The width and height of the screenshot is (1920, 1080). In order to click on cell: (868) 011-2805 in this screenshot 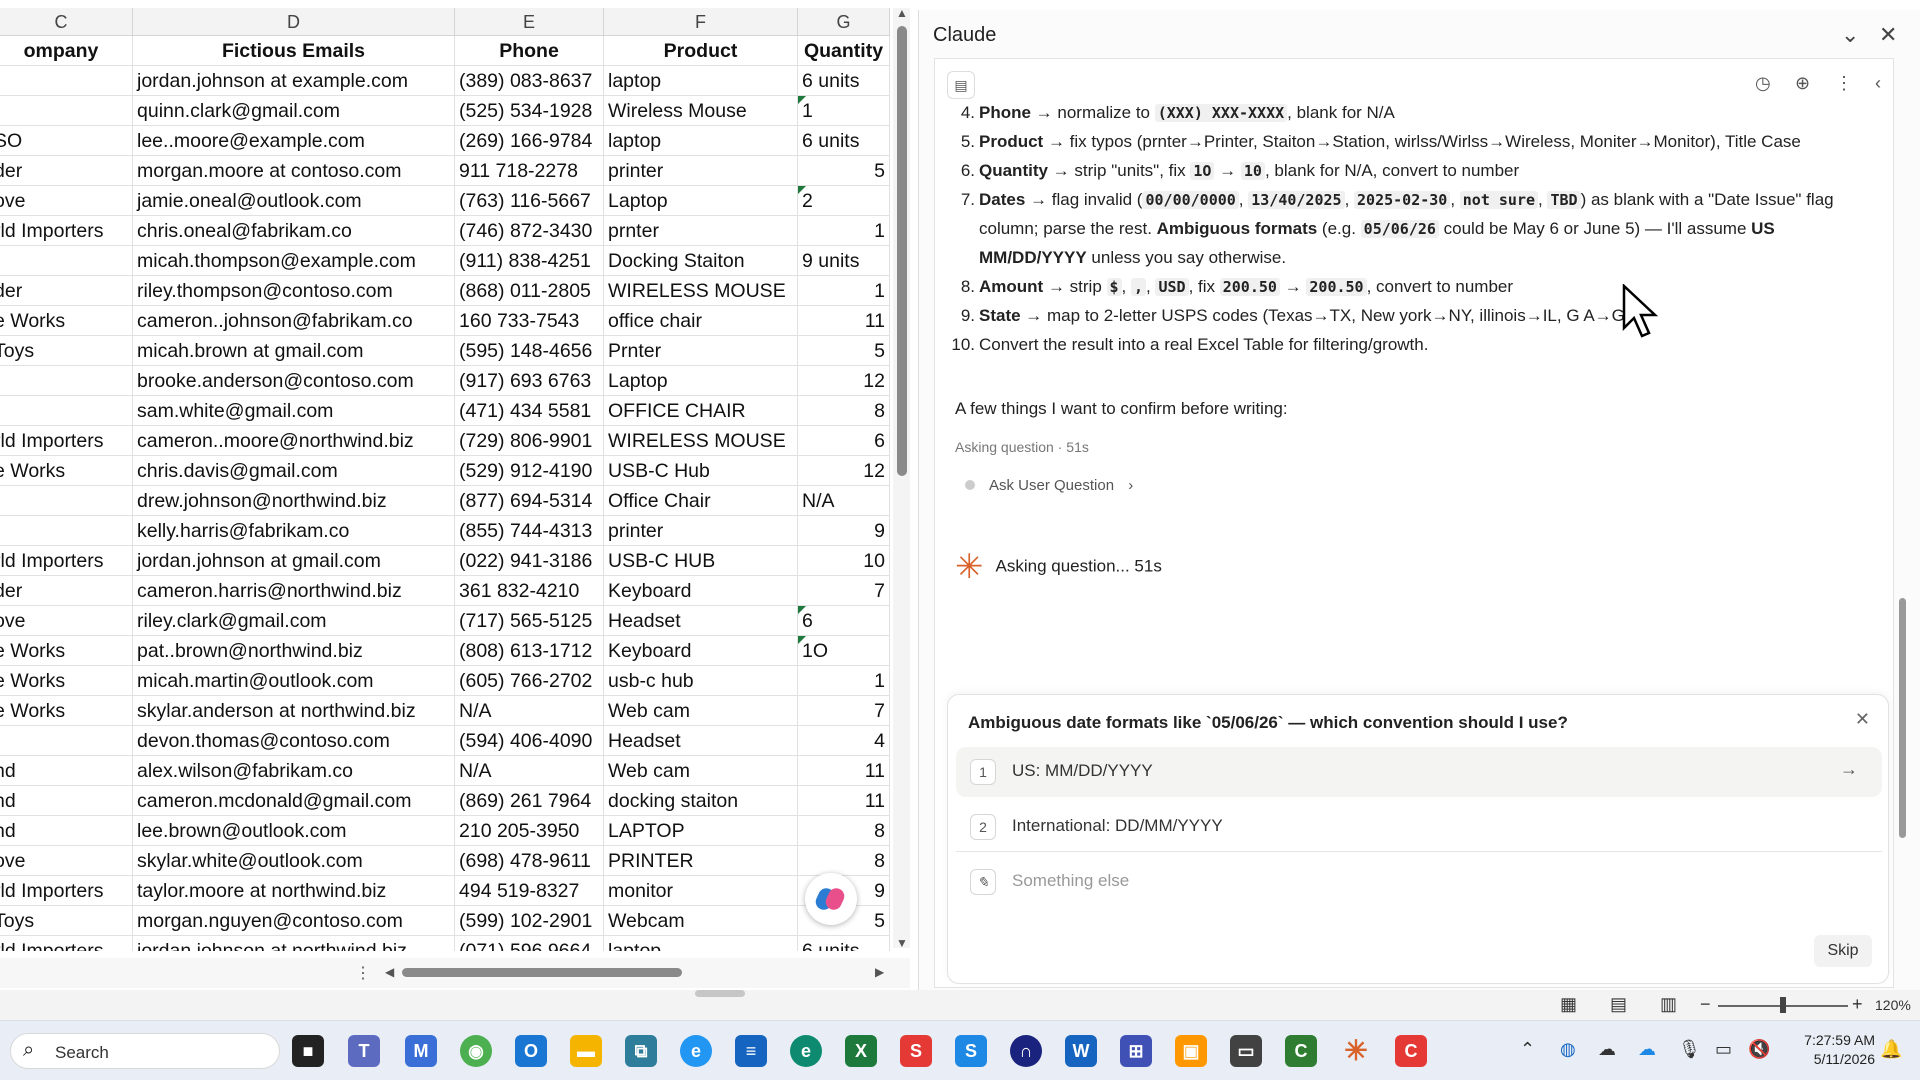, I will do `click(529, 291)`.